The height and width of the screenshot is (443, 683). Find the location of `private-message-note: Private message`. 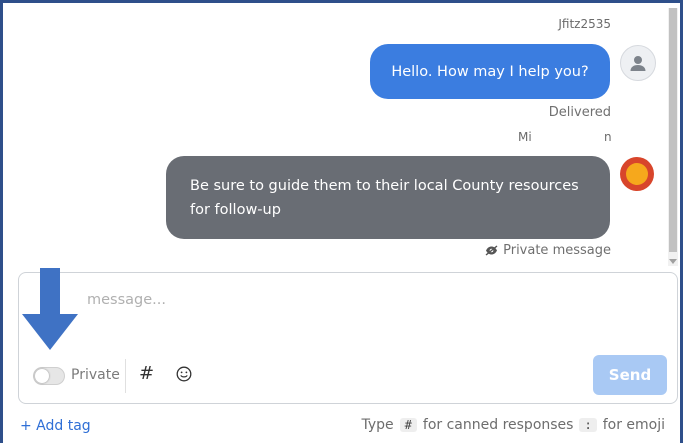

private-message-note: Private message is located at coordinates (548, 250).